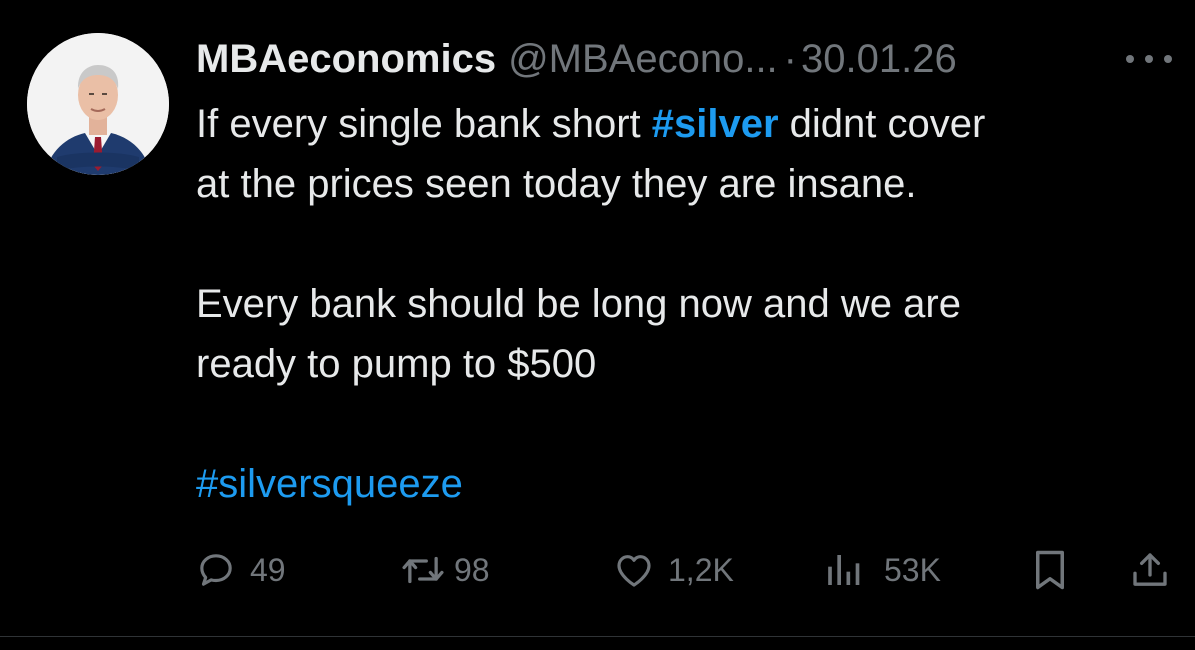 This screenshot has height=650, width=1195. What do you see at coordinates (423, 570) in the screenshot?
I see `repost-icon` at bounding box center [423, 570].